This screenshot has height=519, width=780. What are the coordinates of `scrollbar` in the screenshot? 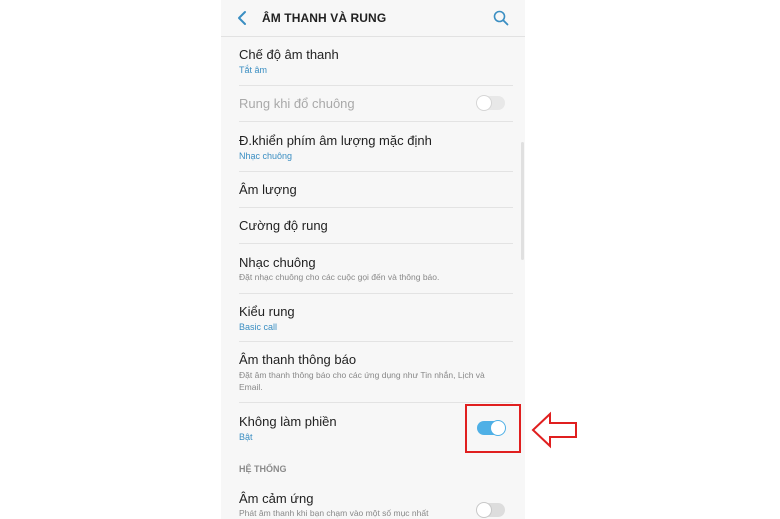 It's located at (522, 201).